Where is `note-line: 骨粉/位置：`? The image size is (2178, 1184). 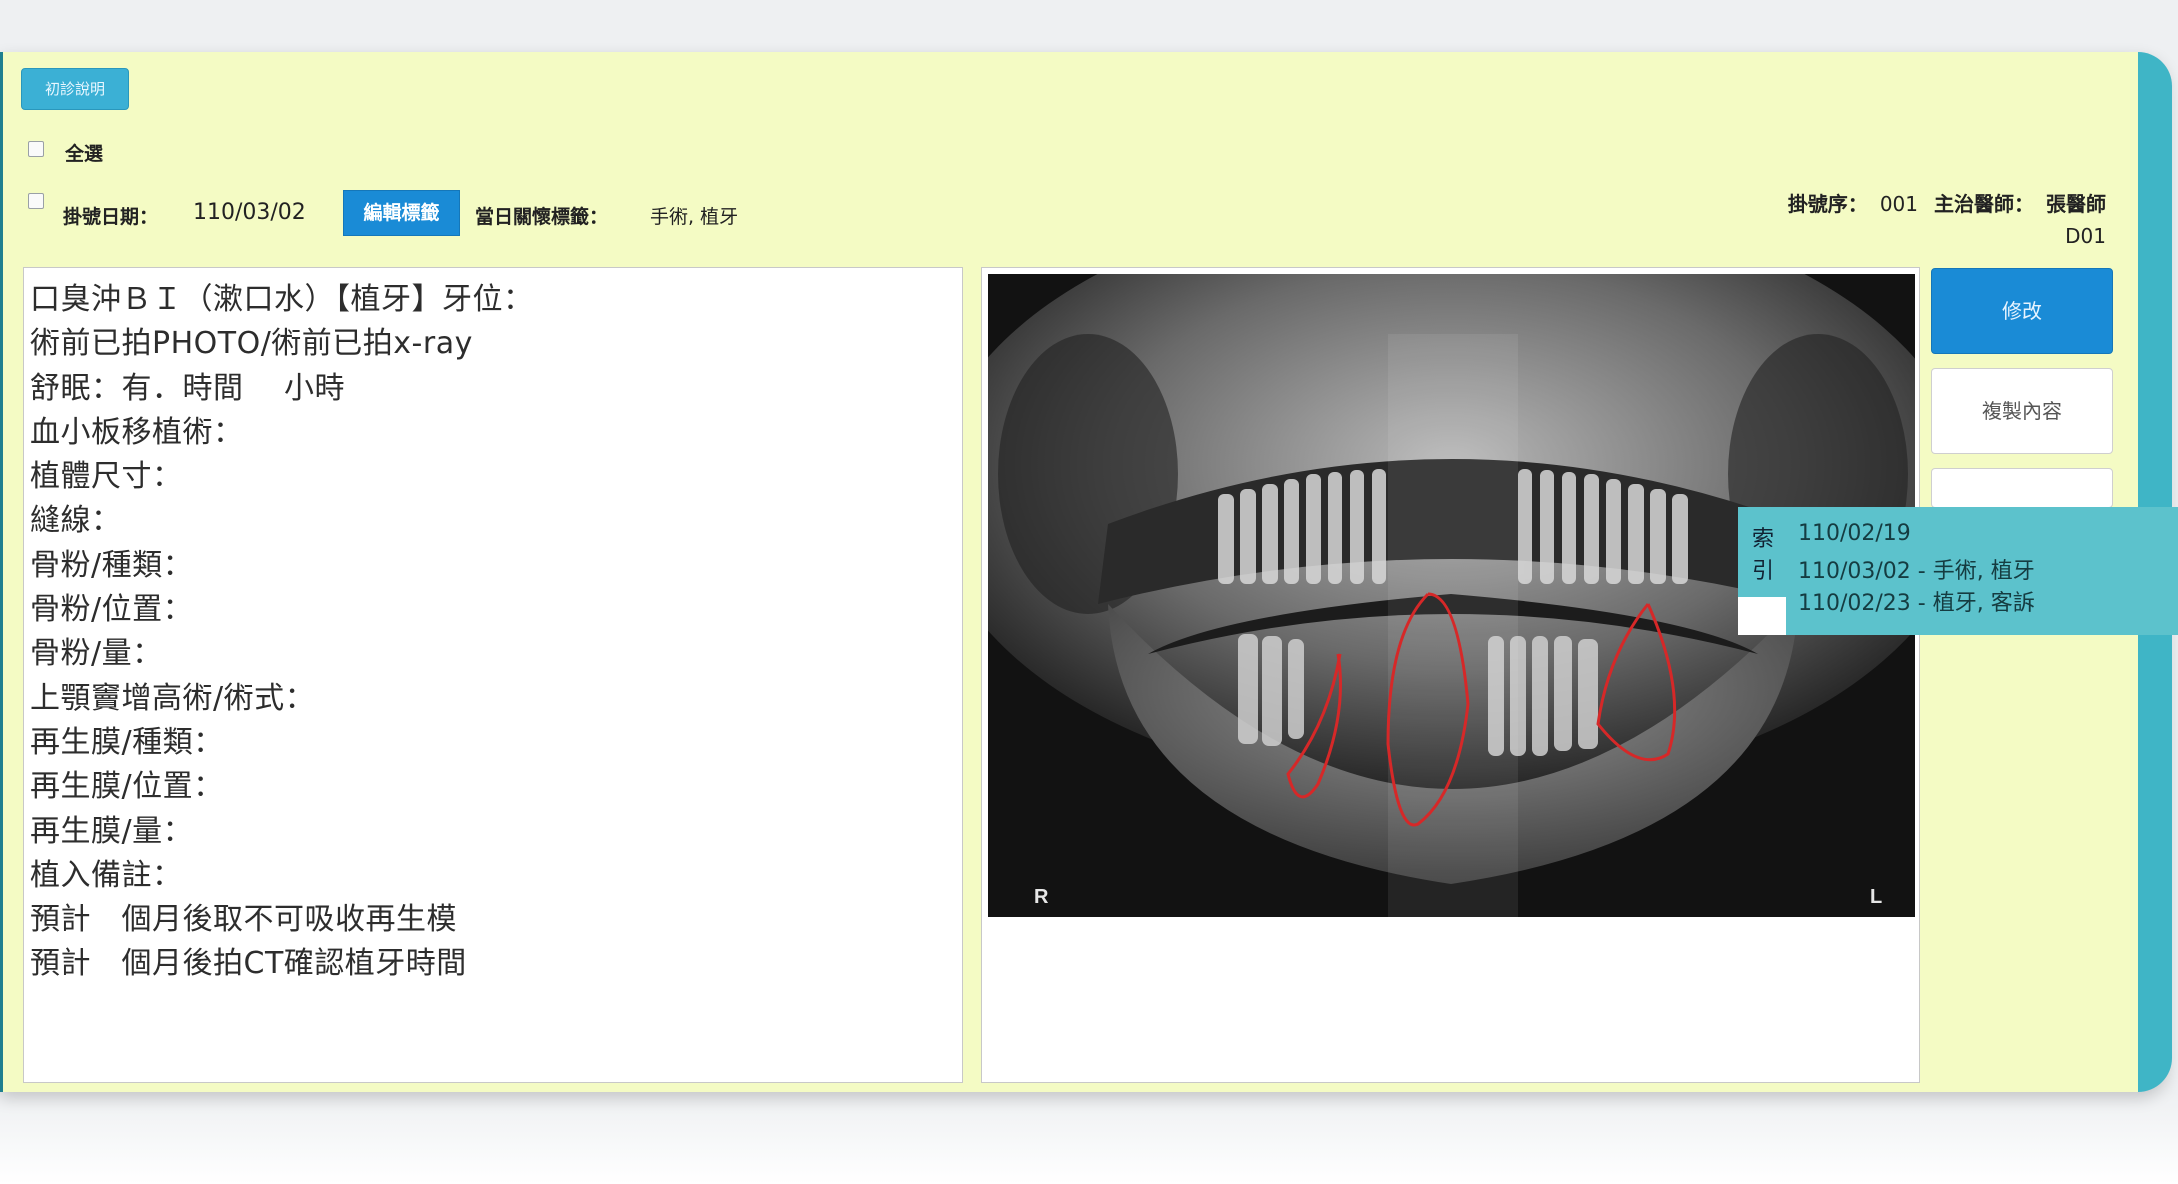 note-line: 骨粉/位置： is located at coordinates (112, 610).